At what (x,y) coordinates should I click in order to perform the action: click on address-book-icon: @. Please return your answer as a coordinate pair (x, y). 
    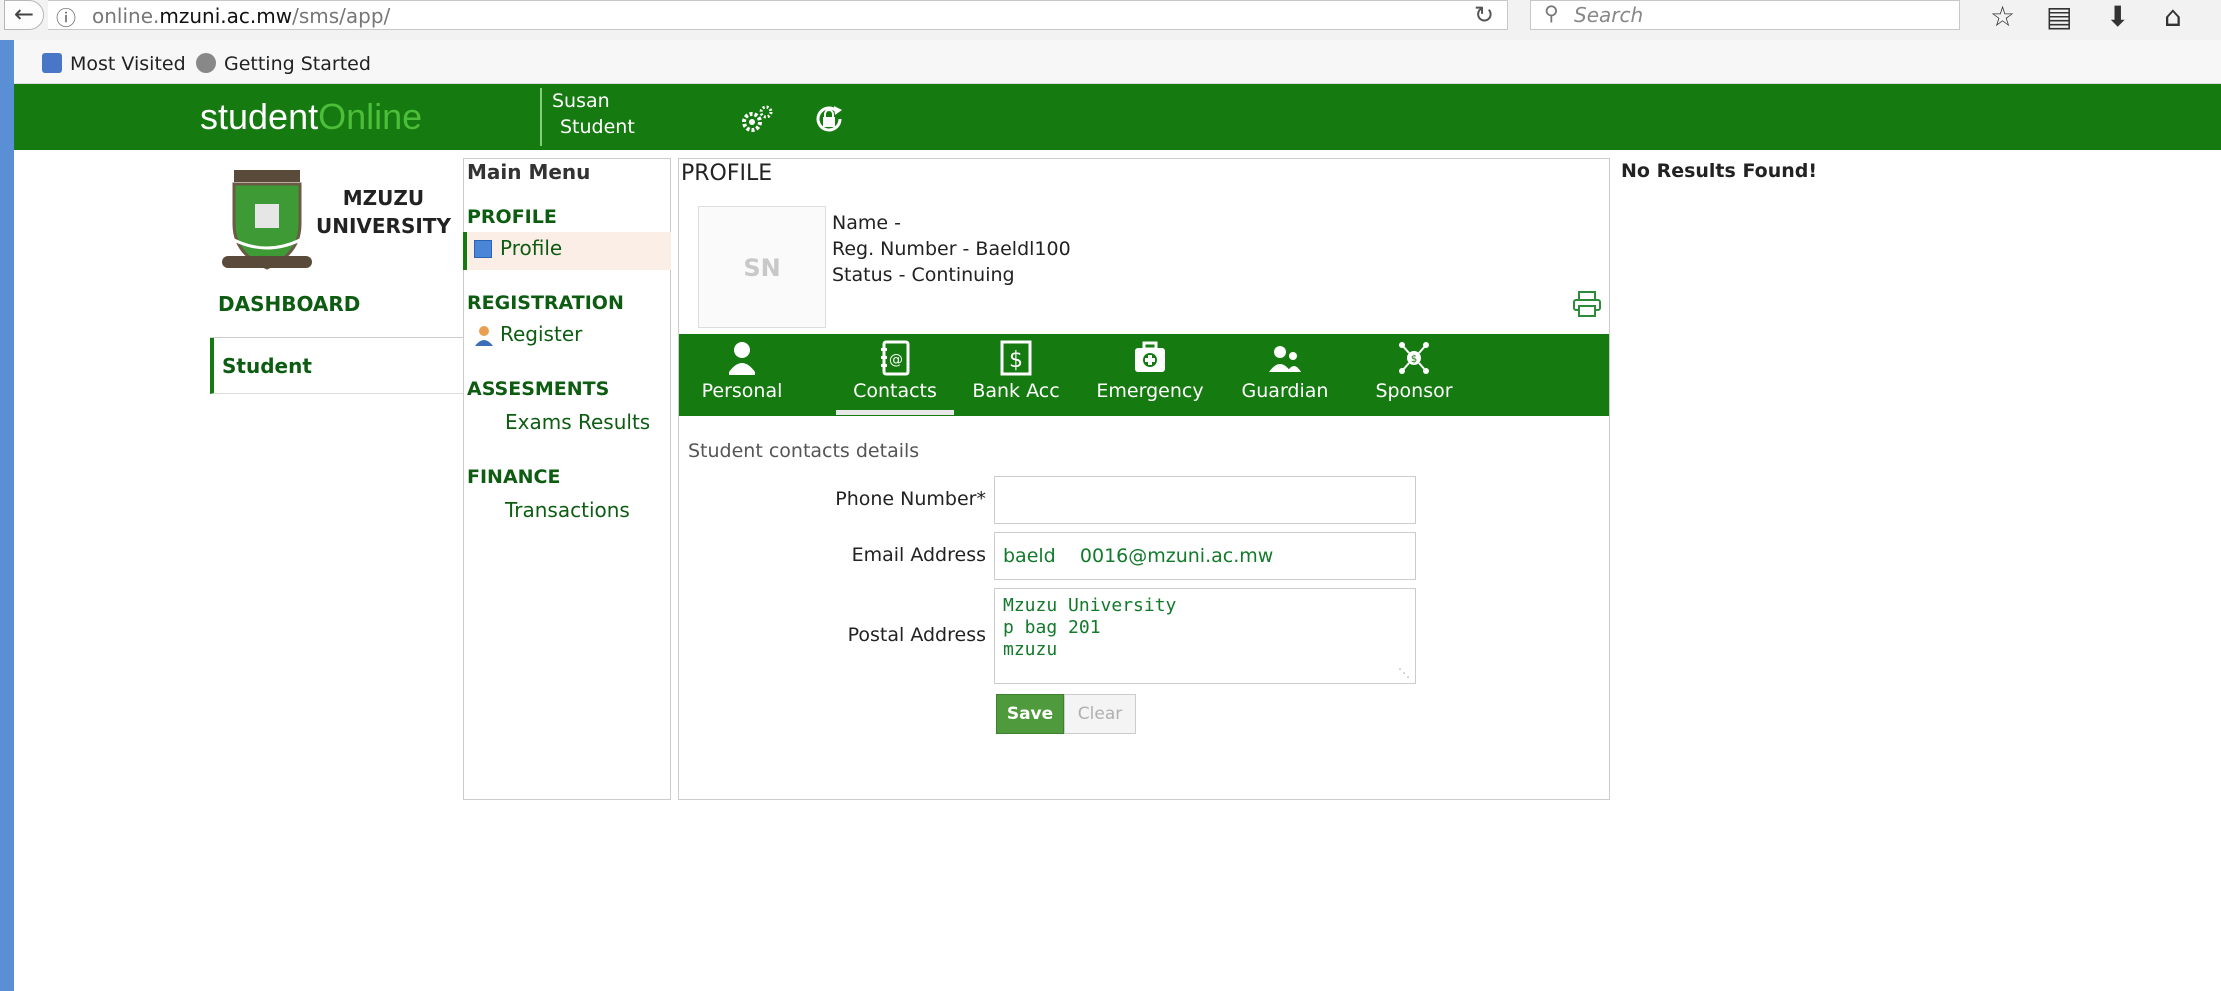
    Looking at the image, I should click on (895, 358).